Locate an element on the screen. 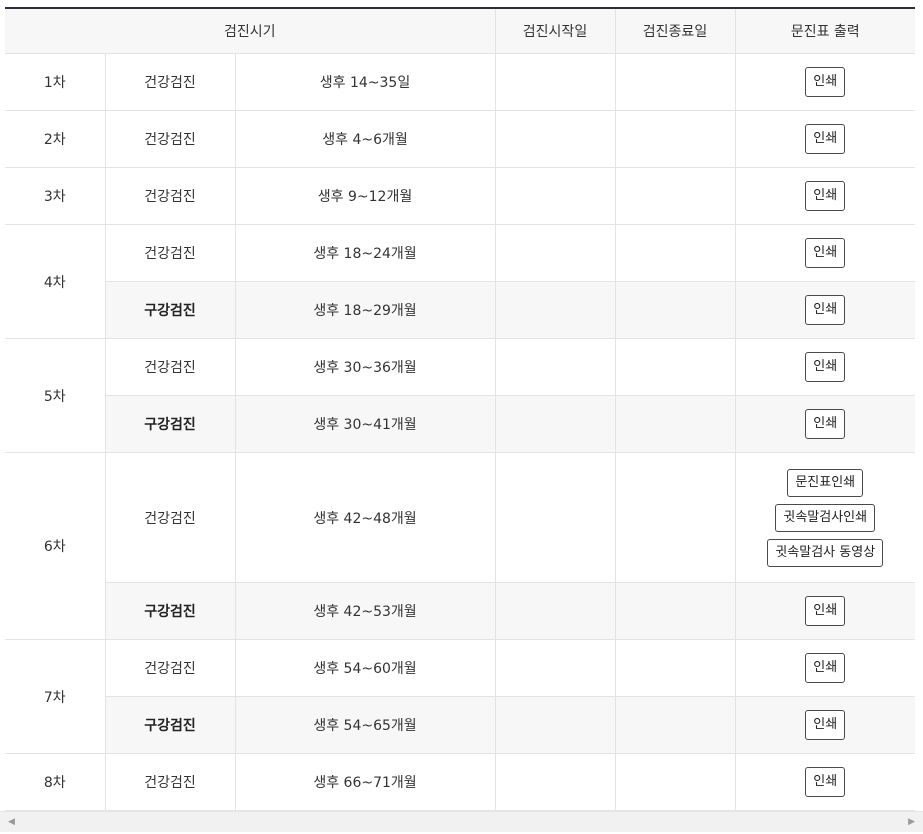 The width and height of the screenshot is (923, 834). header-start-date: 검진시작일 is located at coordinates (555, 30).